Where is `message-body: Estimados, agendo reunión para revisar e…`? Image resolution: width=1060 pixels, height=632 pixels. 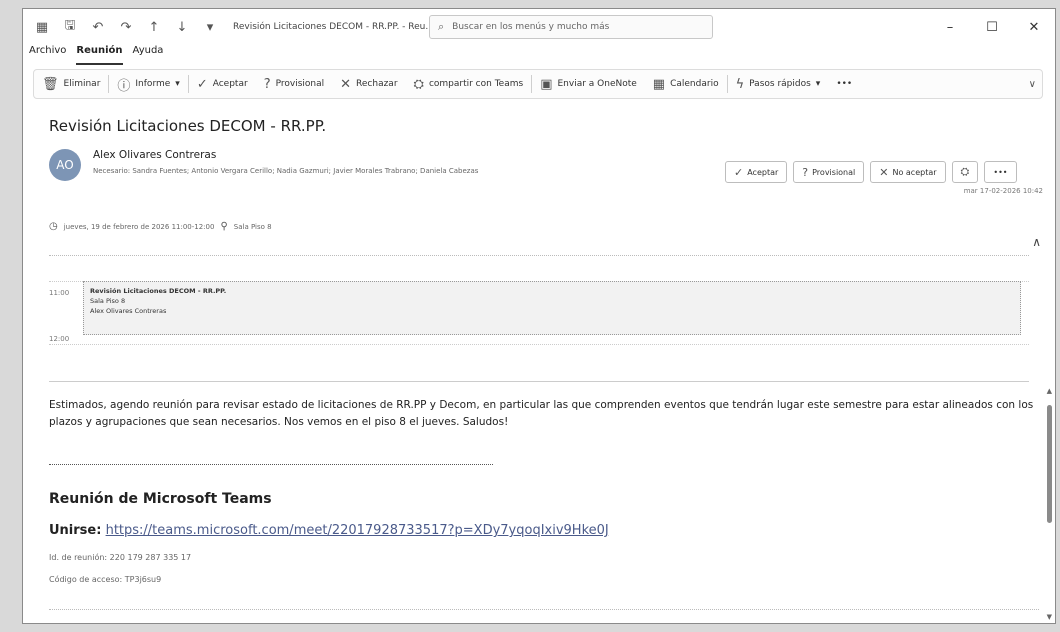
message-body: Estimados, agendo reunión para revisar e… is located at coordinates (541, 413).